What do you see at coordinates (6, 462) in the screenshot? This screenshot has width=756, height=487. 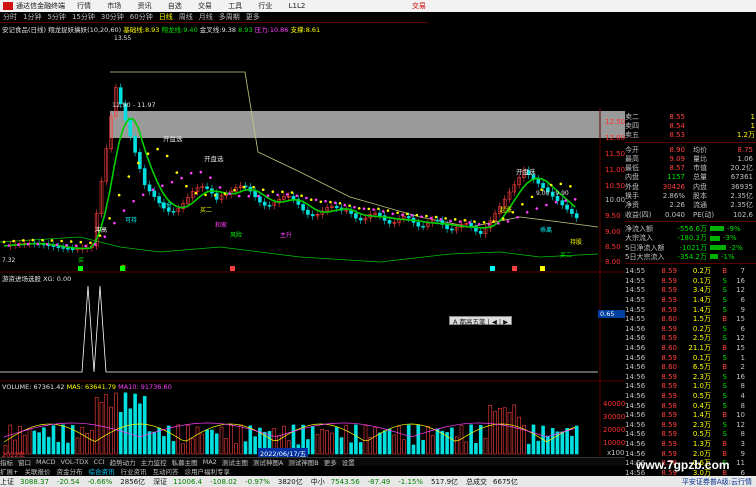 I see `indicator-tab: 指标` at bounding box center [6, 462].